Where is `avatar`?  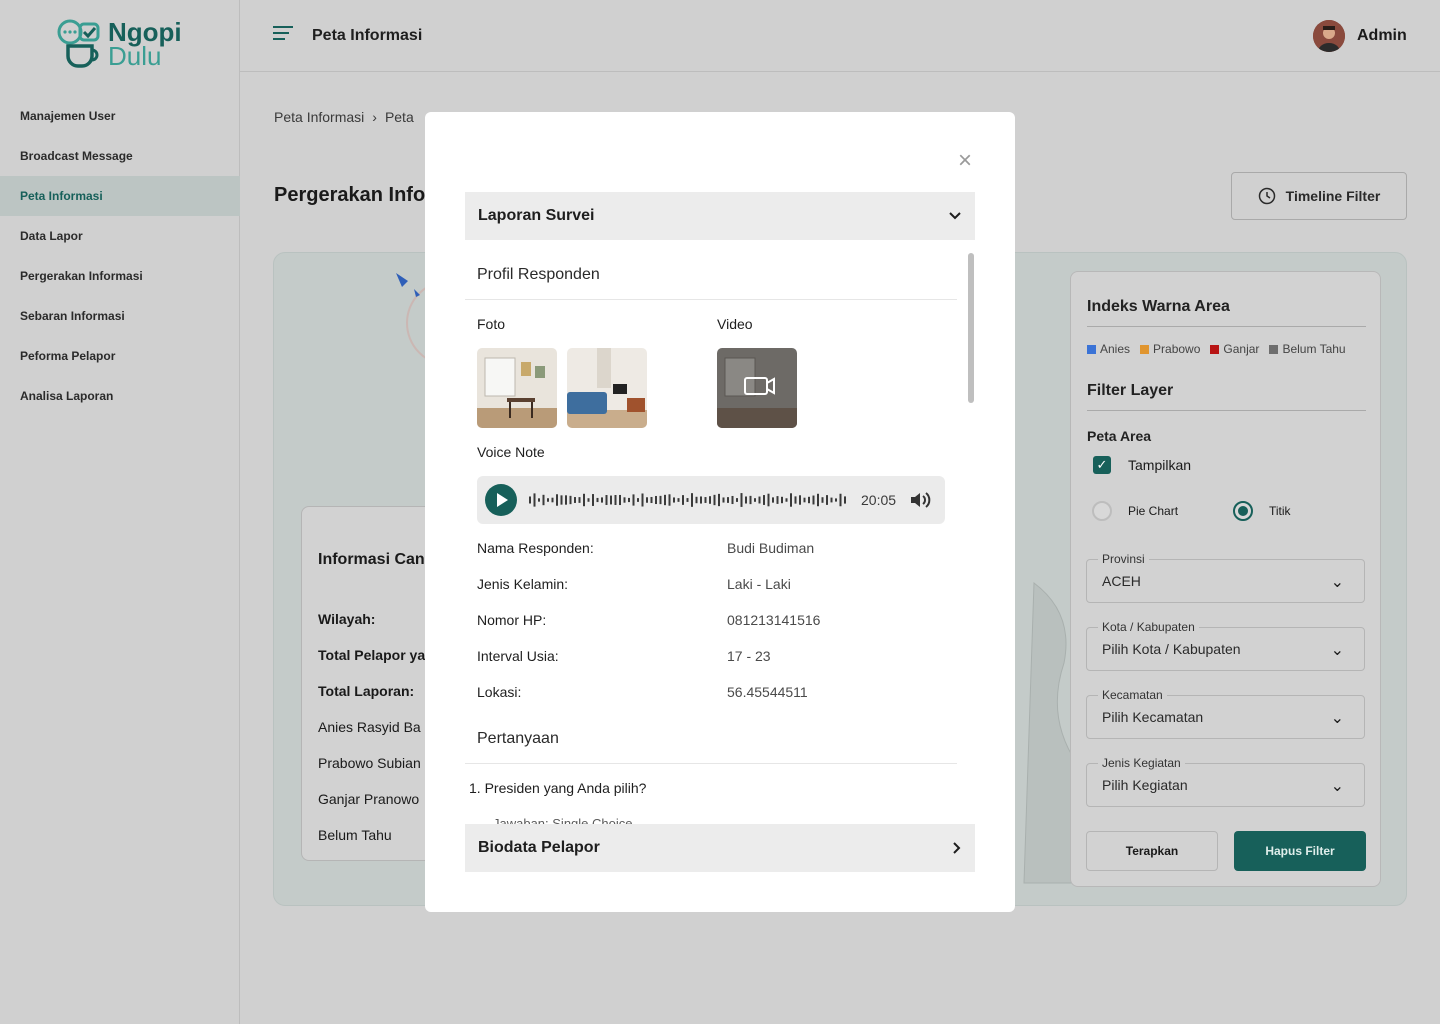
avatar is located at coordinates (1329, 36).